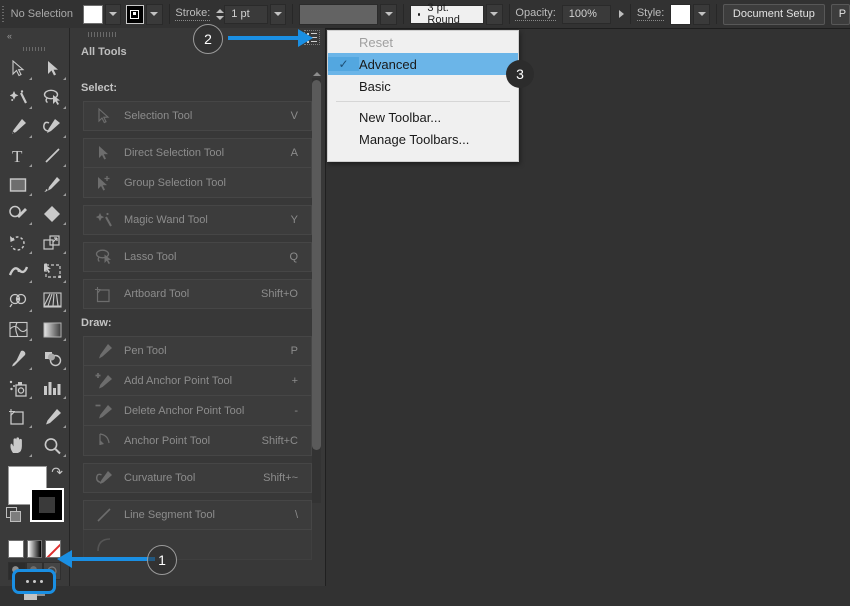  What do you see at coordinates (18, 242) in the screenshot?
I see `tool-rotate` at bounding box center [18, 242].